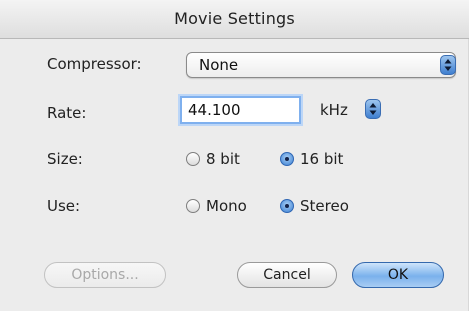 This screenshot has width=469, height=311. I want to click on compressor-popup: None, so click(321, 65).